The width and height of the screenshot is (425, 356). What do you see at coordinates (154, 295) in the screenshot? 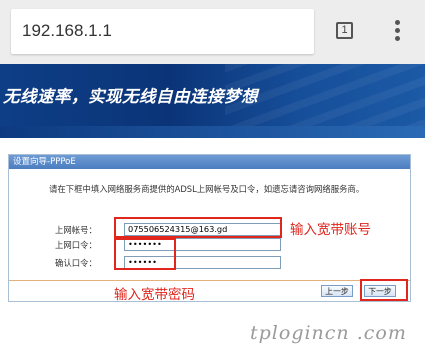
I see `password-annotation: 输入宽带密码` at bounding box center [154, 295].